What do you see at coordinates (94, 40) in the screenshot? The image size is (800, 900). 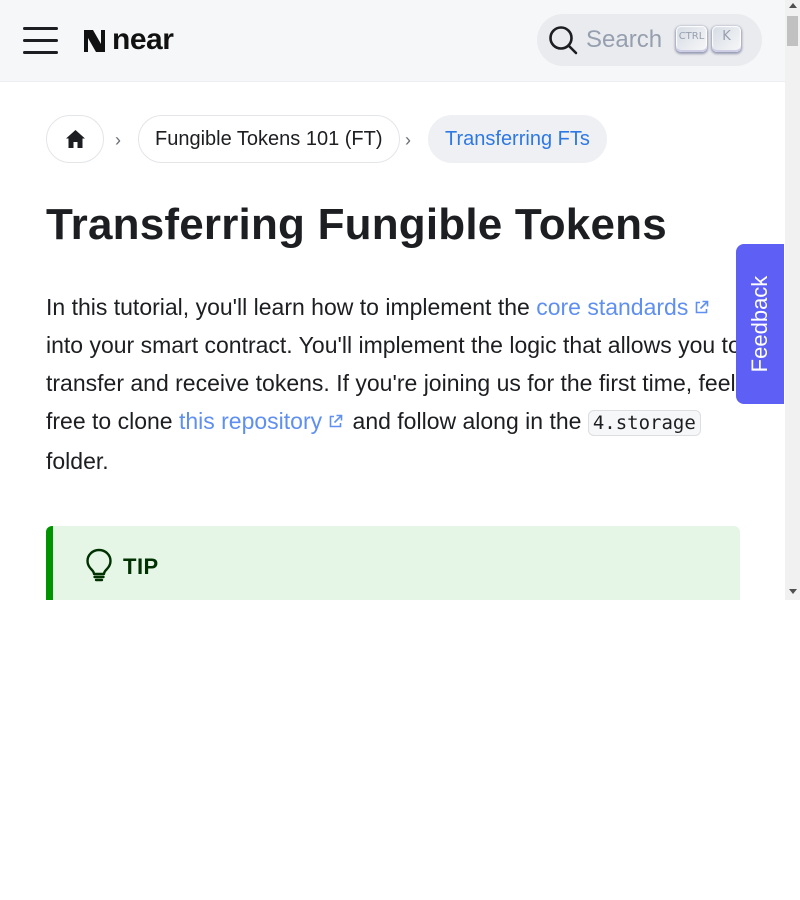 I see `near-logo-icon` at bounding box center [94, 40].